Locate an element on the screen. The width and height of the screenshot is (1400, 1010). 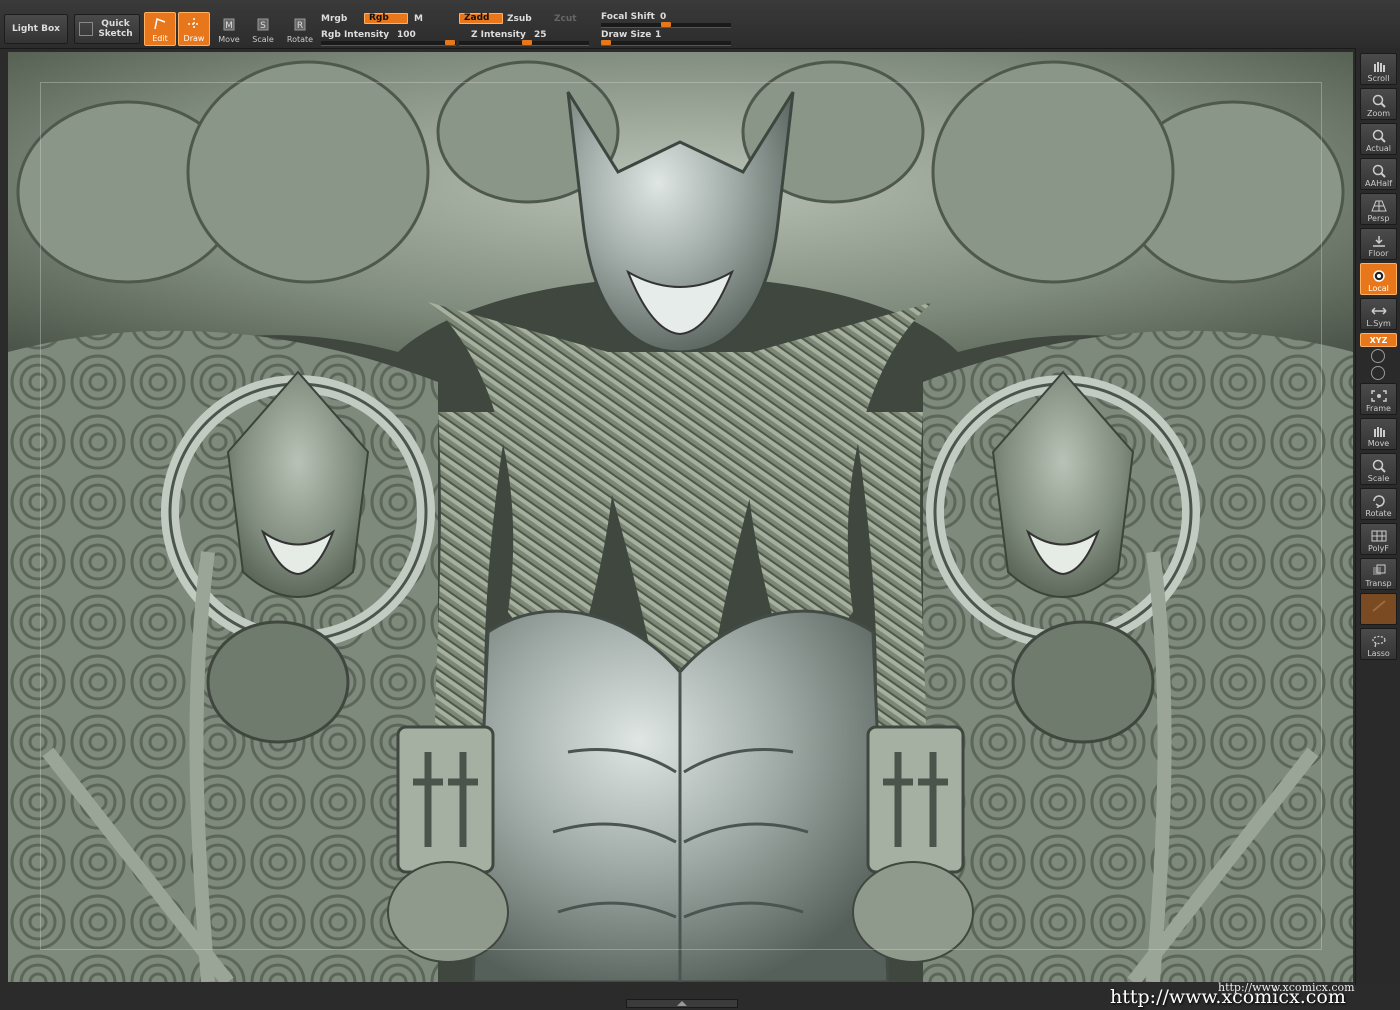
edit-icon is located at coordinates (160, 23).